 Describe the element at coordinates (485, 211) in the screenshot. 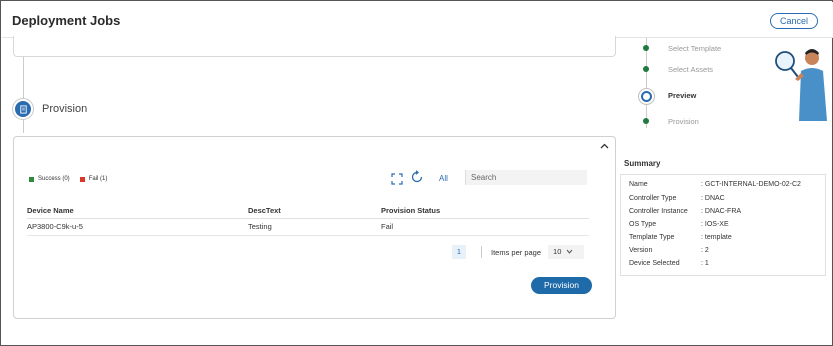

I see `column-header-provision-status: Provision Status` at that location.